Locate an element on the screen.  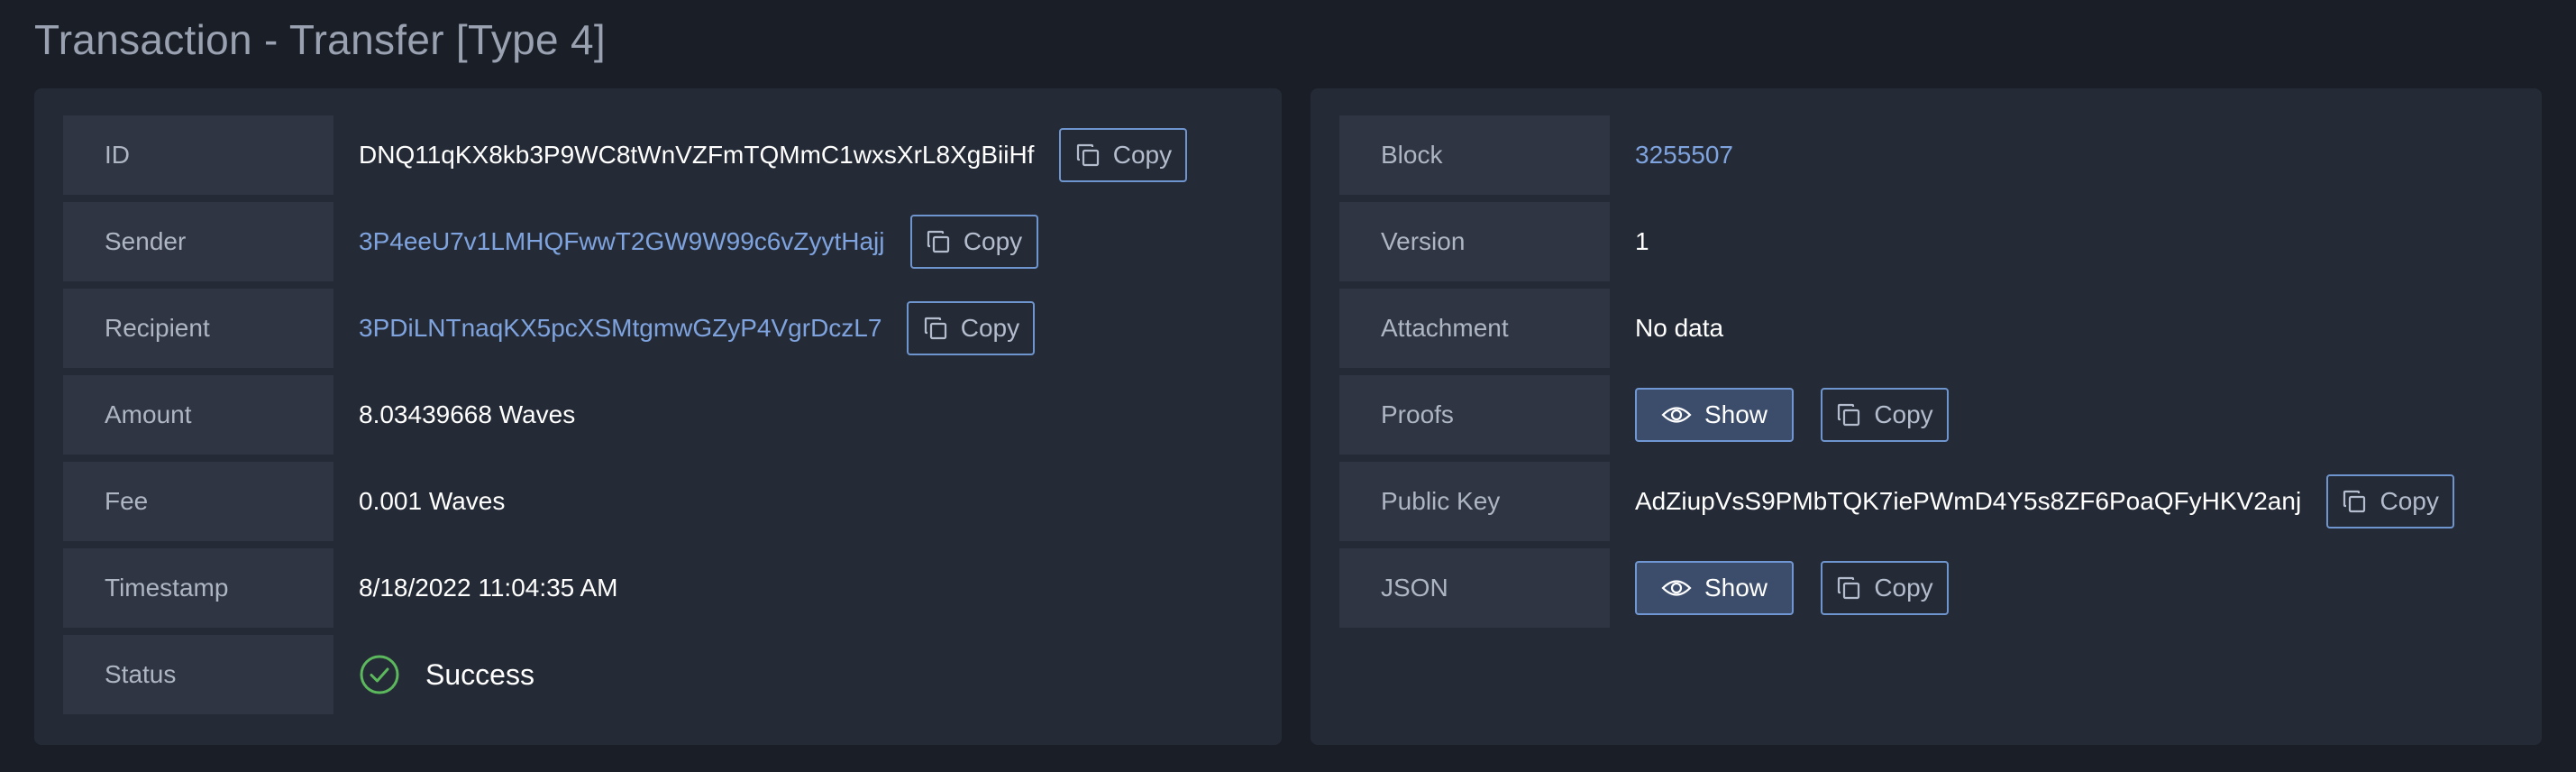
id-label: ID is located at coordinates (198, 155).